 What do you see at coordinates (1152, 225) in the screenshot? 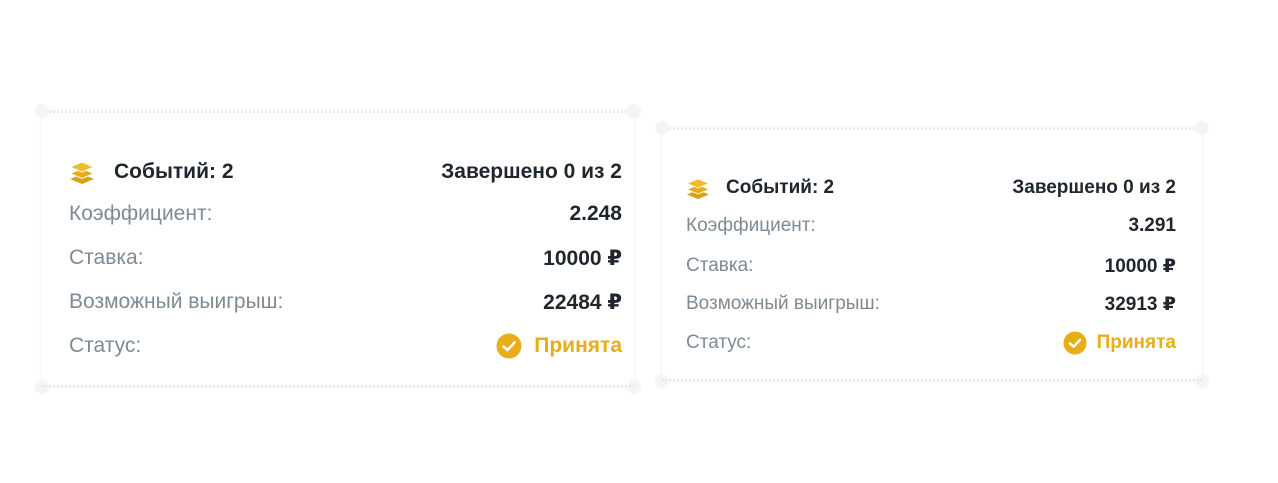
I see `coefficient-value: 3.291` at bounding box center [1152, 225].